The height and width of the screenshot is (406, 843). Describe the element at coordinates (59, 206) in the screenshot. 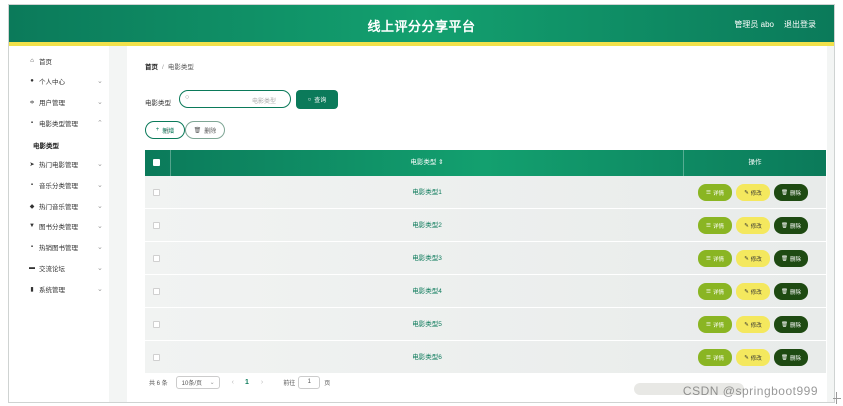

I see `sidebar-item-hot-music: ◆ 热门音乐管理 ⌄` at that location.